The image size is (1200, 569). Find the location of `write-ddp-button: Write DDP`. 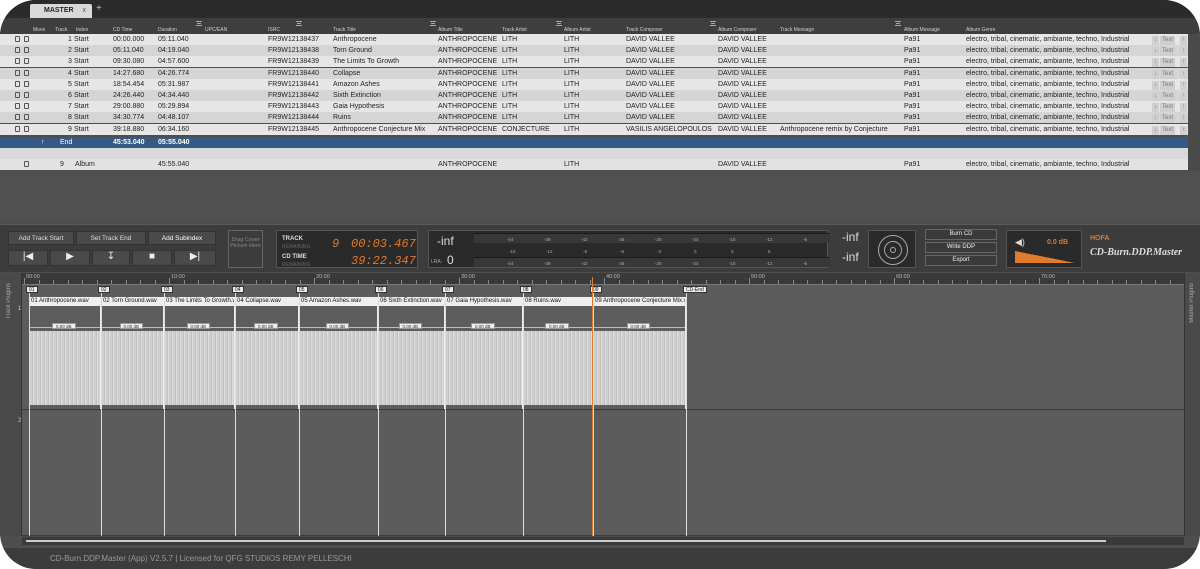

write-ddp-button: Write DDP is located at coordinates (961, 247).